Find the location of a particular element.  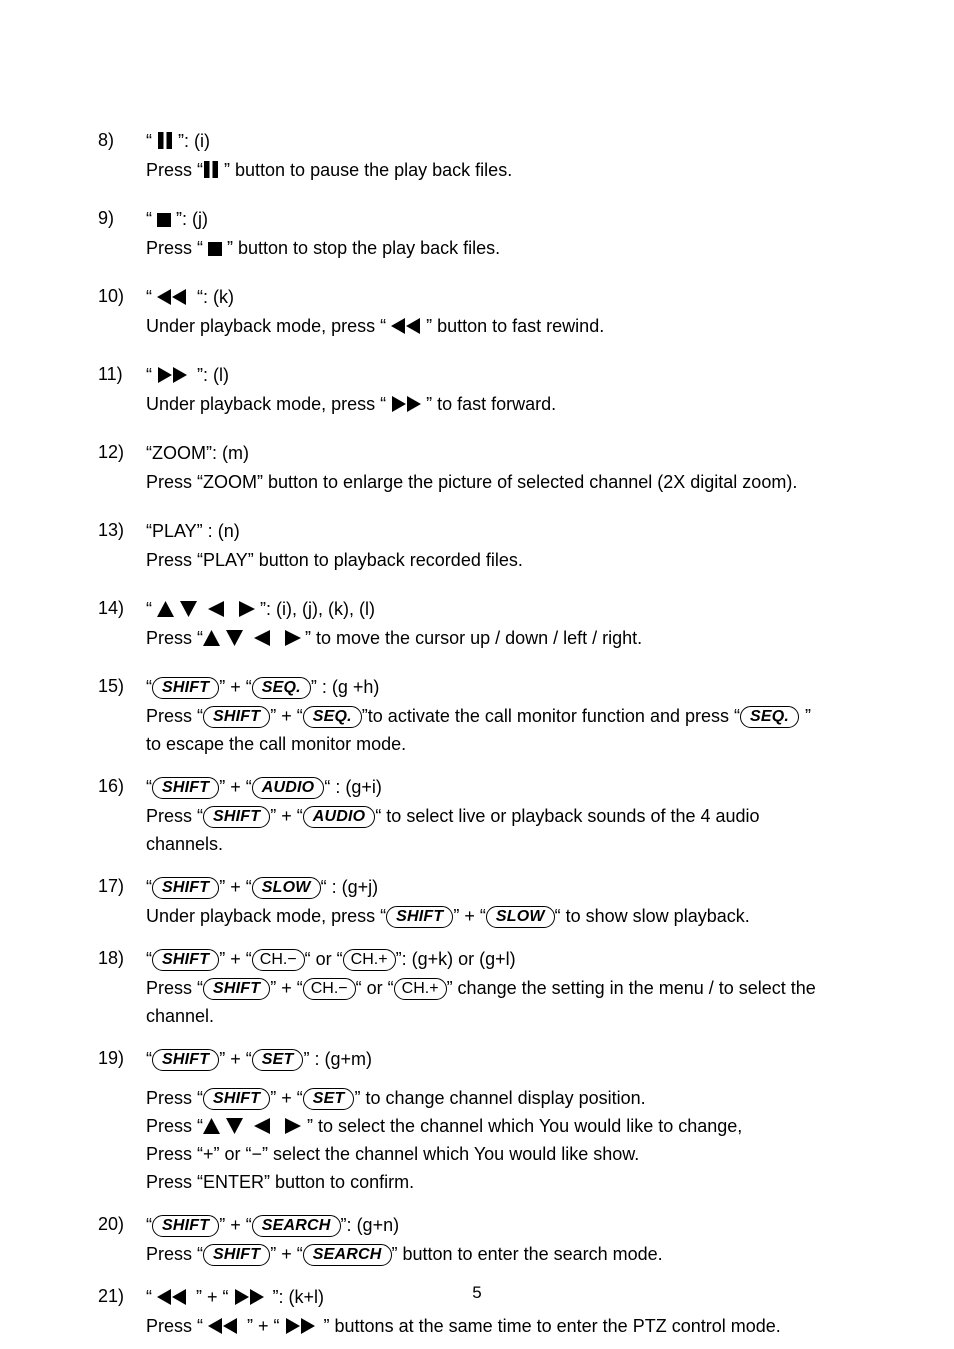

item-heading: “SHIFT” + “SLOW “ : (g+j) is located at coordinates (537, 887).